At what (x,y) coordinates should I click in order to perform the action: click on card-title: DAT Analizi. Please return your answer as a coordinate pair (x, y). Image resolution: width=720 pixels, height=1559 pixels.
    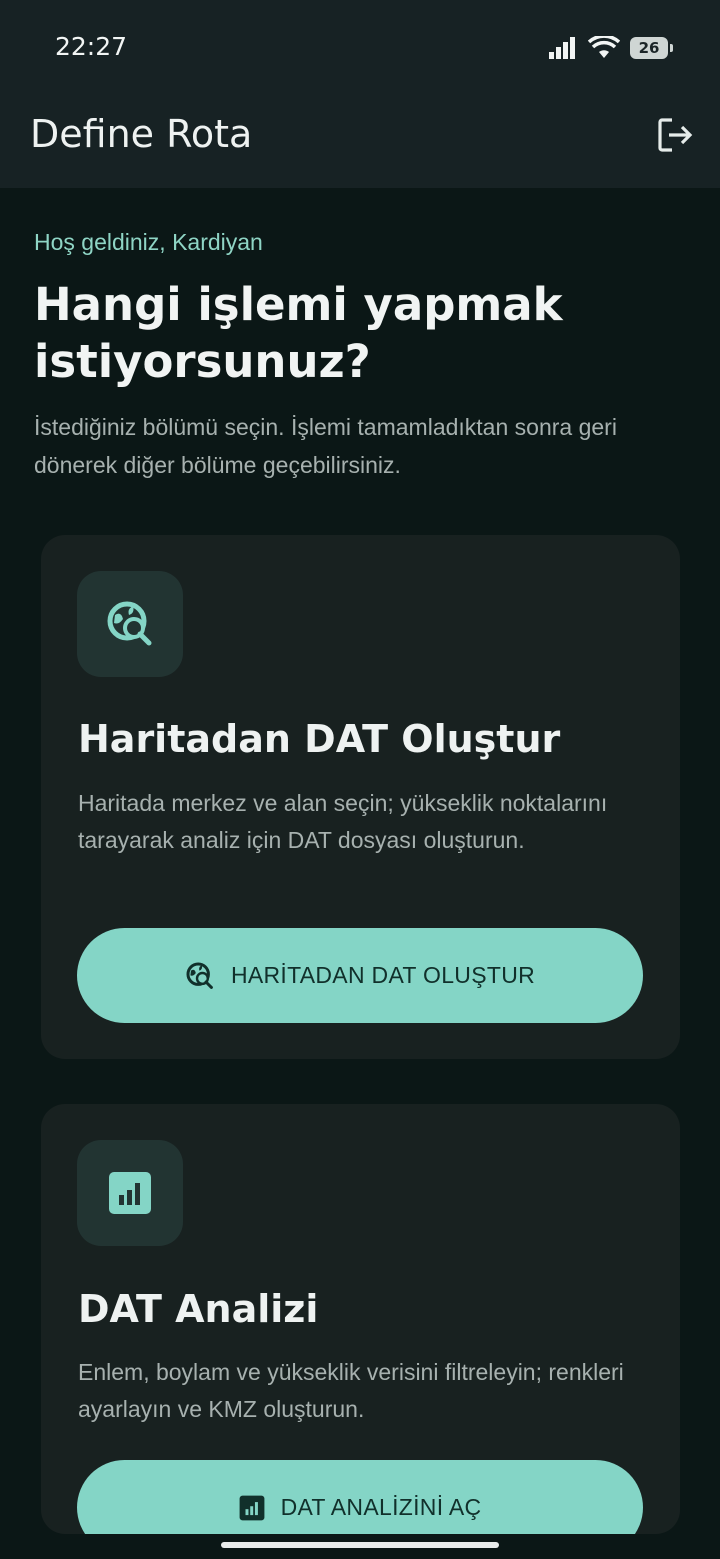
    Looking at the image, I should click on (198, 1309).